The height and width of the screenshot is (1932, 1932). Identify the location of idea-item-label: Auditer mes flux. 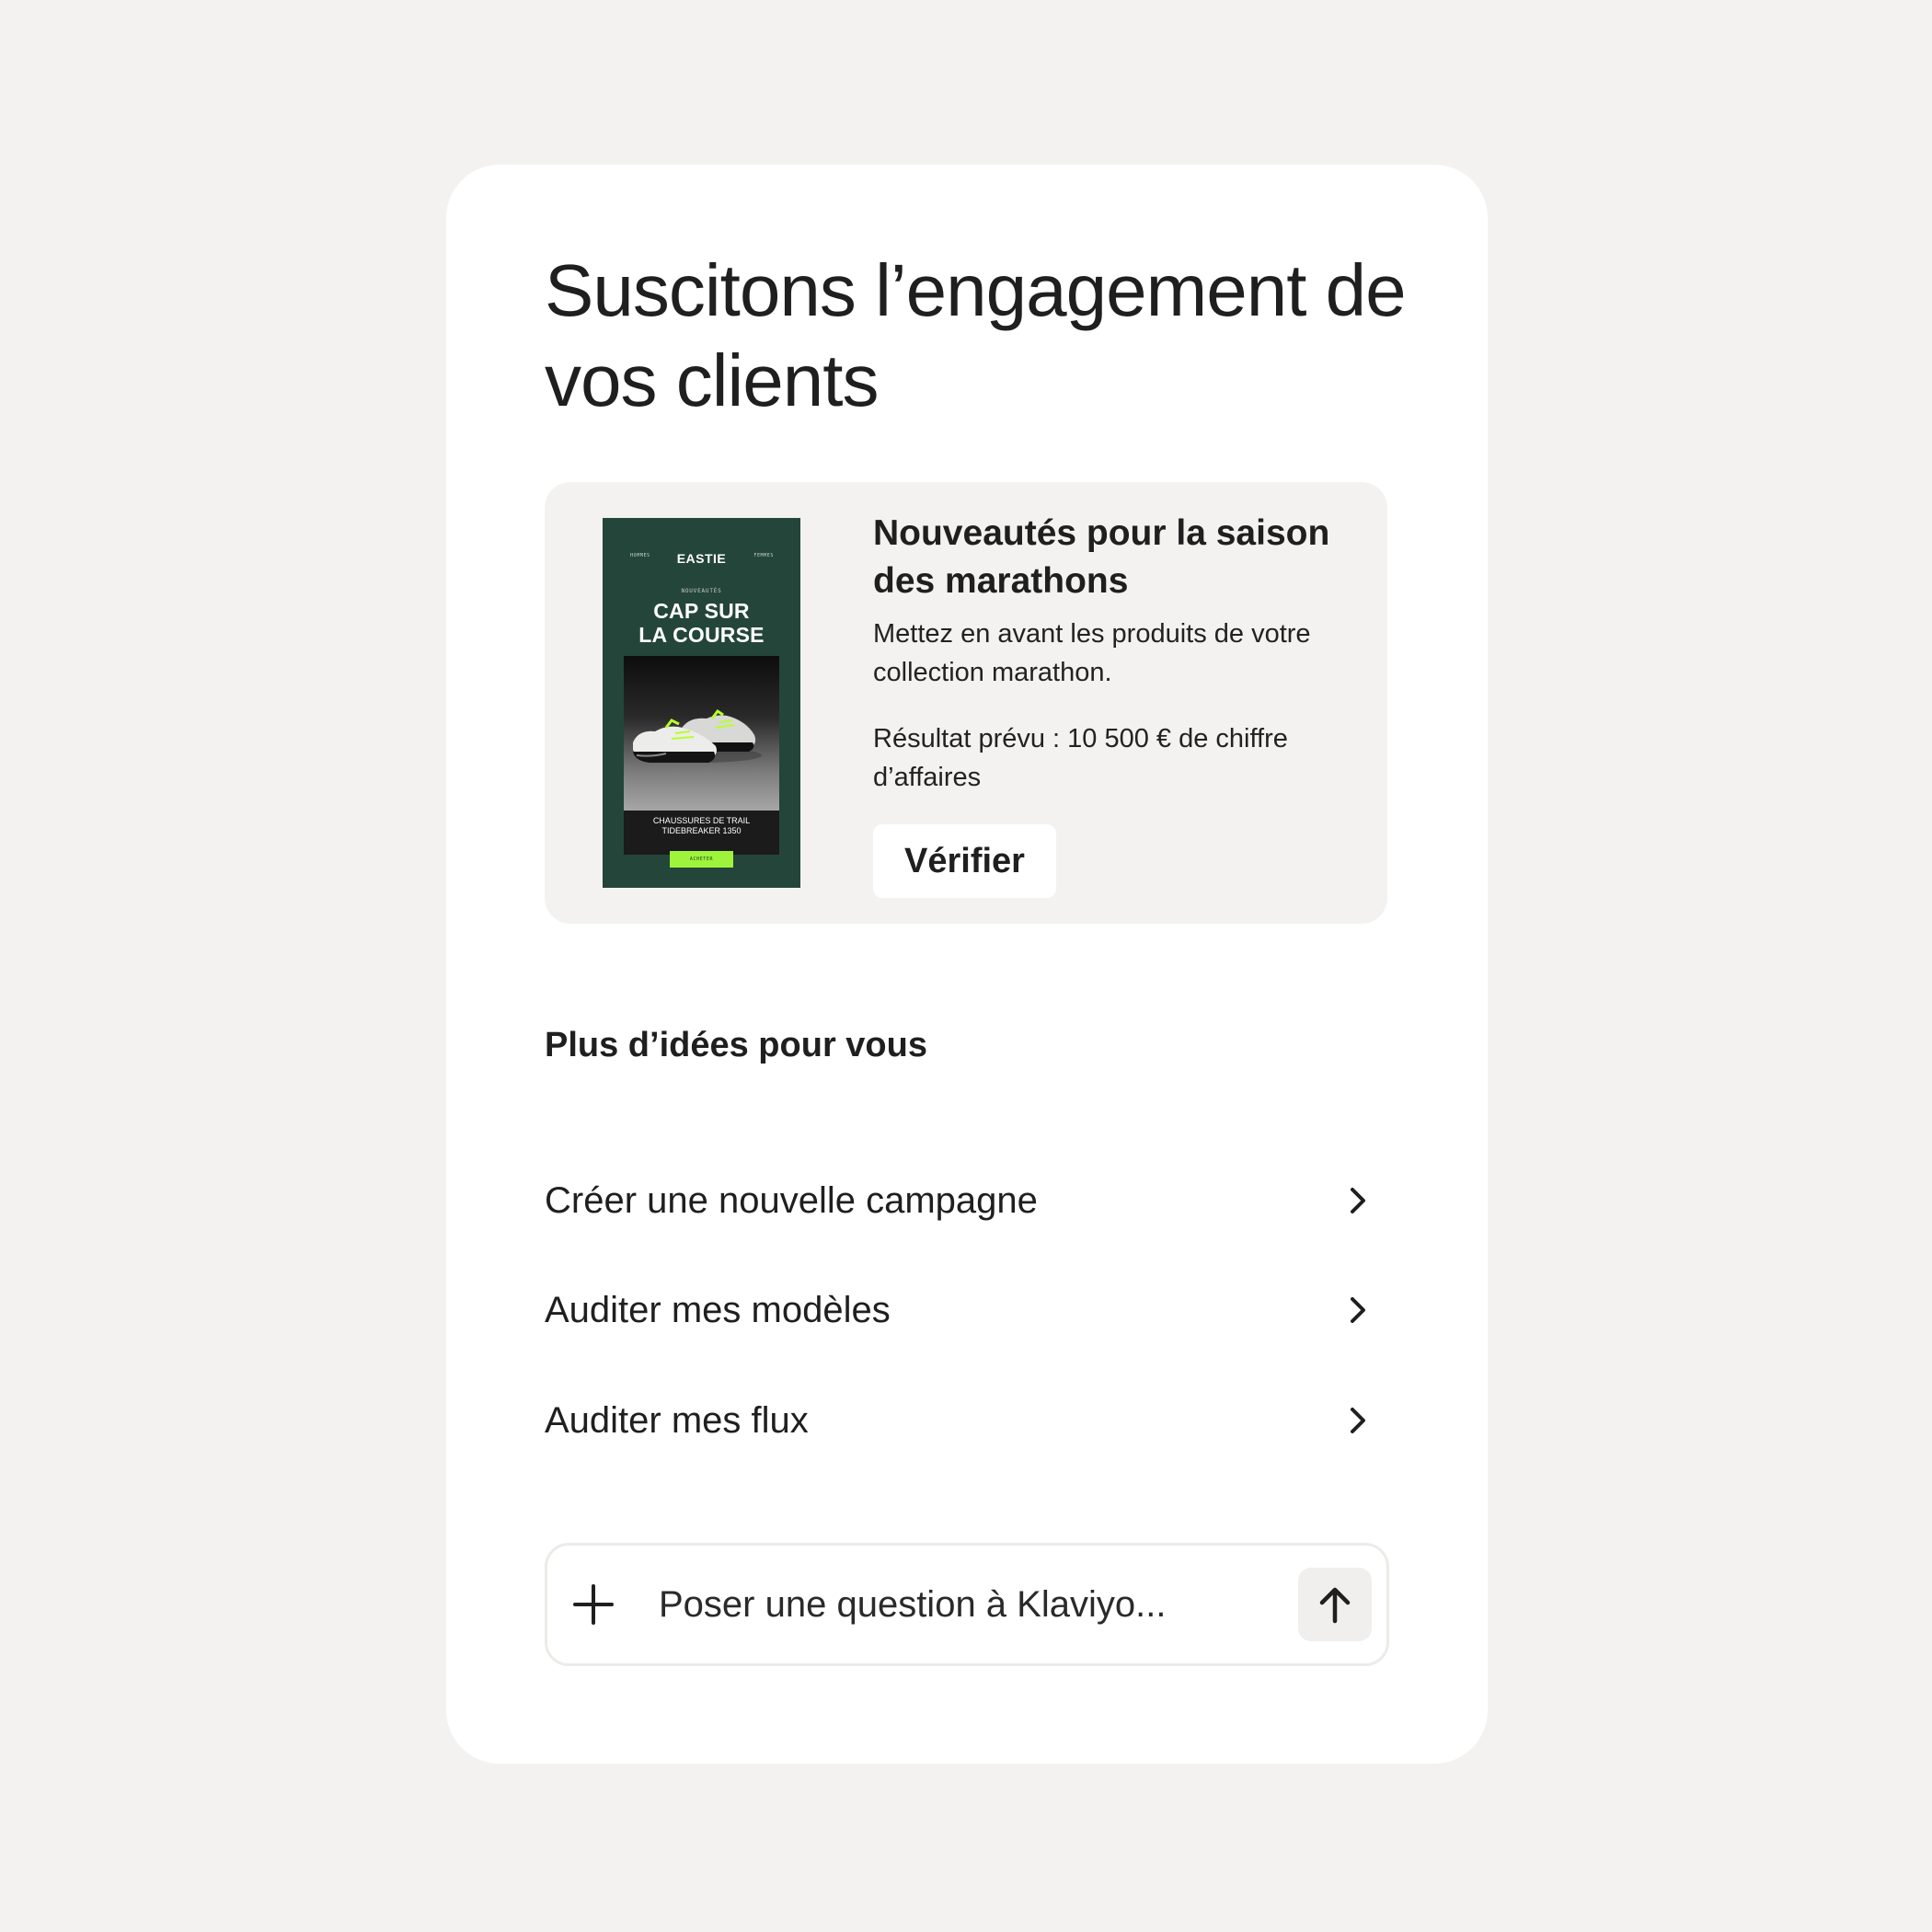
(677, 1420).